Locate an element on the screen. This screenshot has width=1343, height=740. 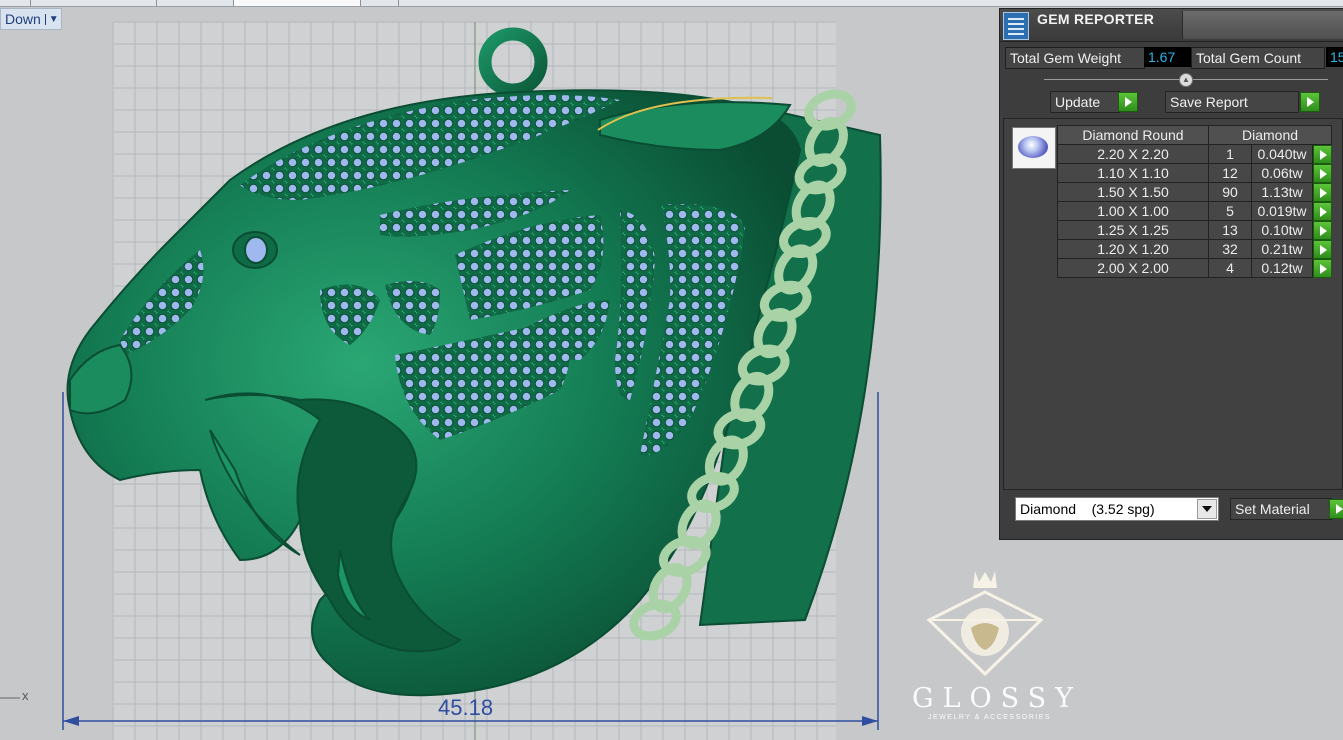
gem-row: 2.00 X 2.00 4 0.12tw is located at coordinates (1194, 268).